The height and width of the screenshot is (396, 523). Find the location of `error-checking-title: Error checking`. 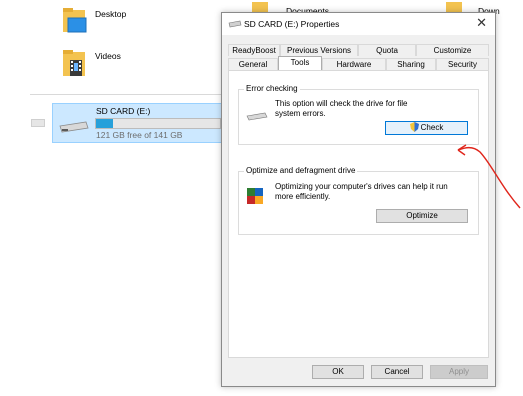

error-checking-title: Error checking is located at coordinates (272, 88).